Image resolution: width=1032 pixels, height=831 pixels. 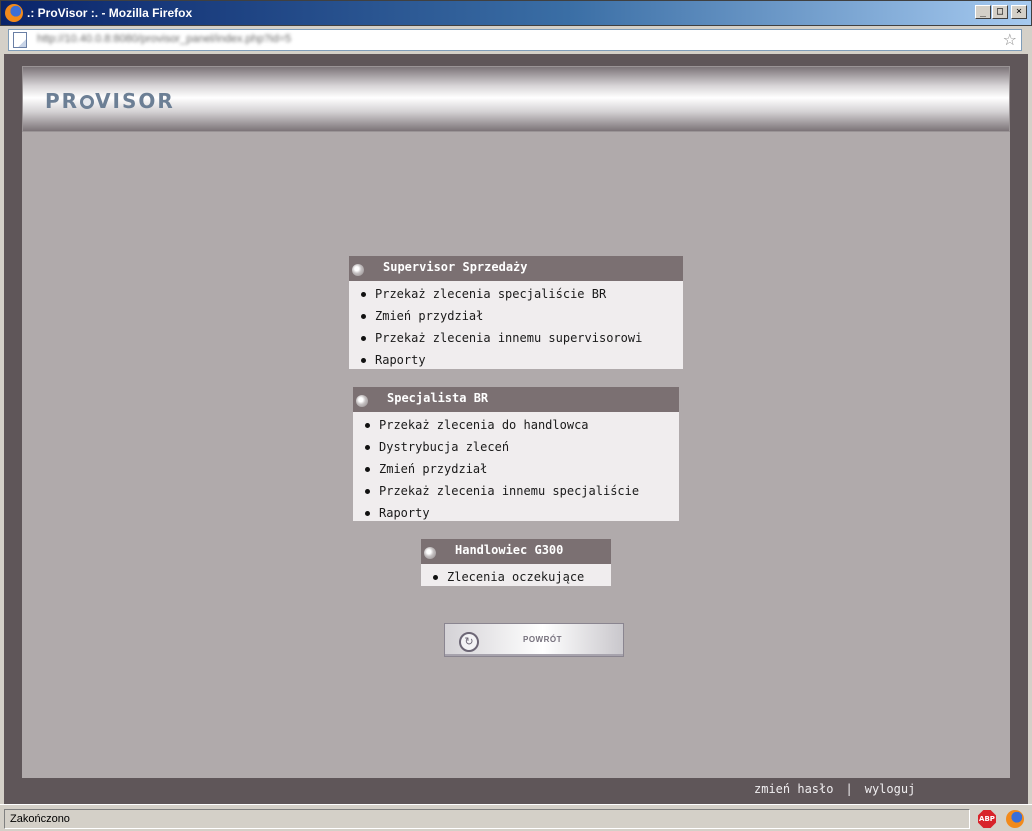 What do you see at coordinates (1015, 819) in the screenshot?
I see `firefox-status-icon` at bounding box center [1015, 819].